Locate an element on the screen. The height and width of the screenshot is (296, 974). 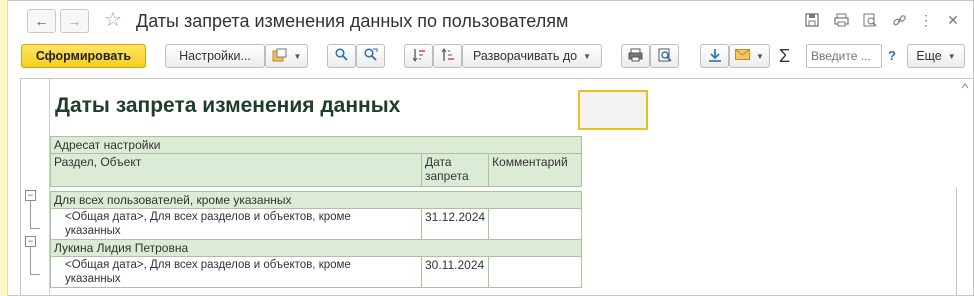
more-button: Еще ▼ is located at coordinates (936, 56).